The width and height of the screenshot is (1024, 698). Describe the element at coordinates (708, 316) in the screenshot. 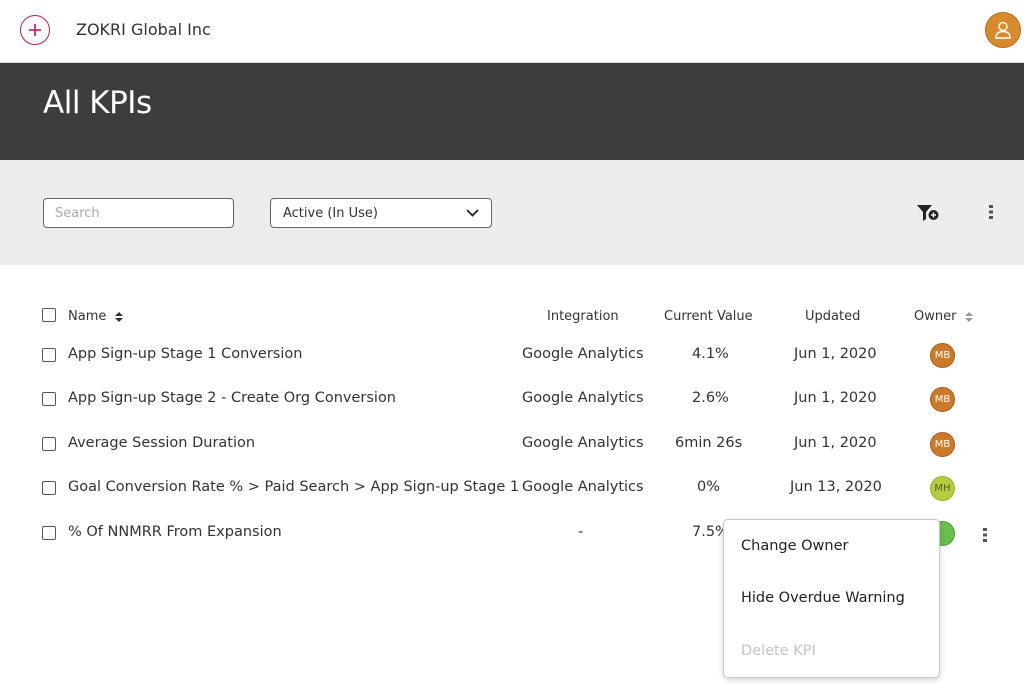

I see `column-current-value: Current Value` at that location.